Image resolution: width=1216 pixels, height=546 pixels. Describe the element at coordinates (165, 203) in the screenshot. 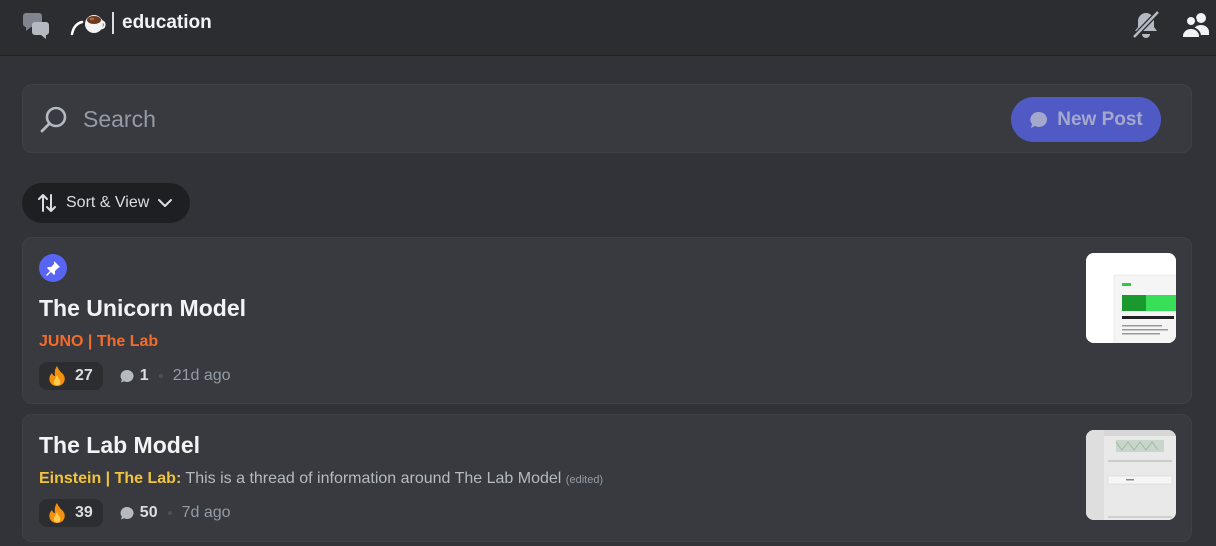

I see `chevron-down-icon` at that location.